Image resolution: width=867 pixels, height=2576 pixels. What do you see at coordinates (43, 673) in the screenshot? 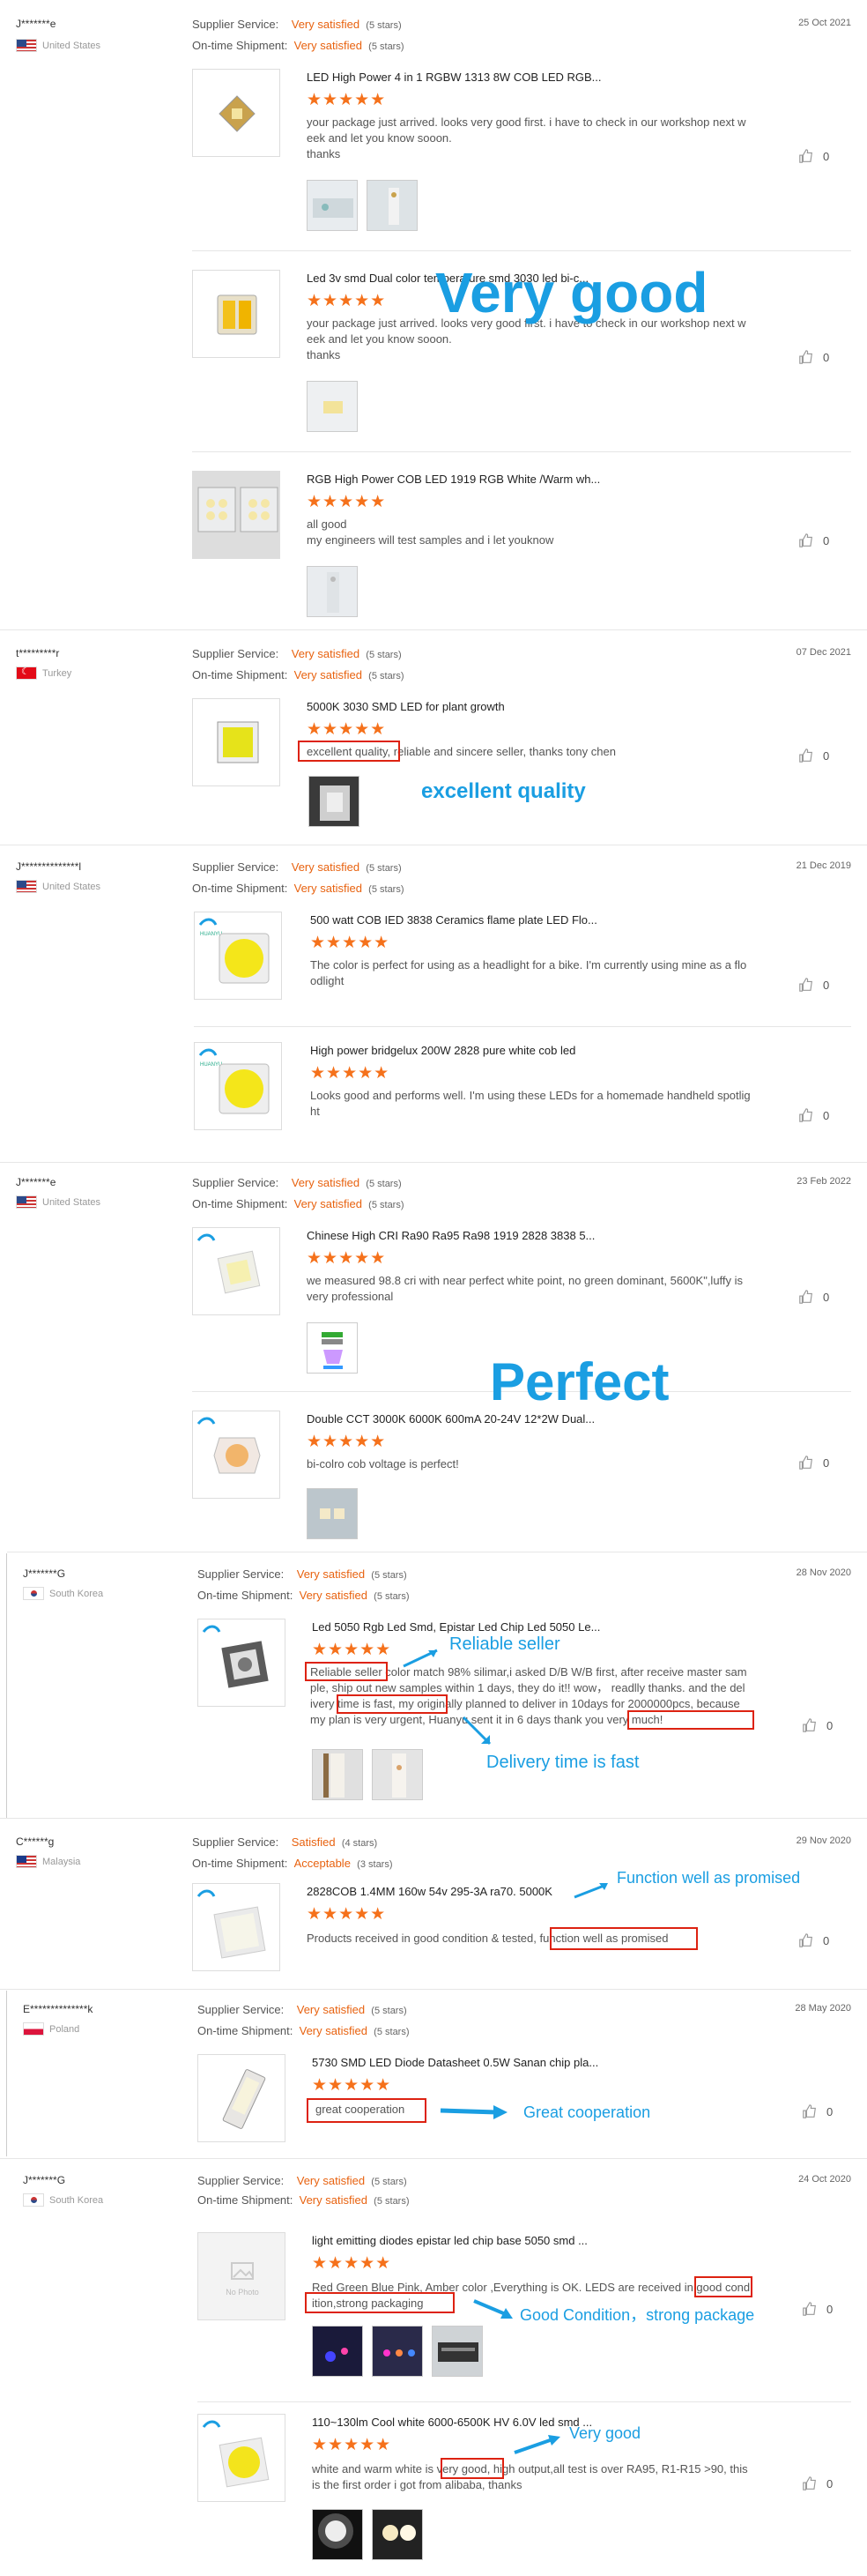
I see `reviewer-country: Turkey` at bounding box center [43, 673].